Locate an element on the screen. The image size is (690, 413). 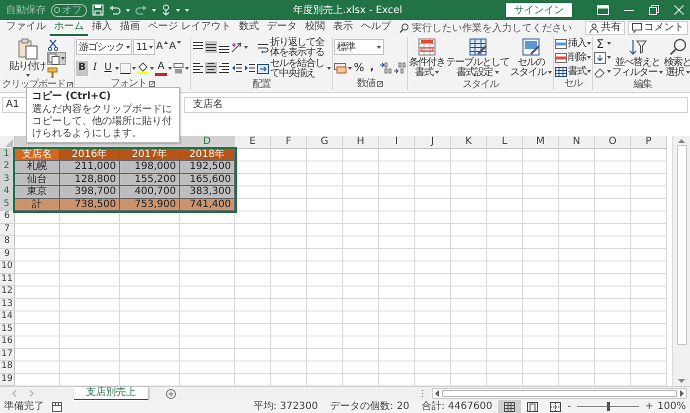
group-label: 数値 is located at coordinates (366, 84).